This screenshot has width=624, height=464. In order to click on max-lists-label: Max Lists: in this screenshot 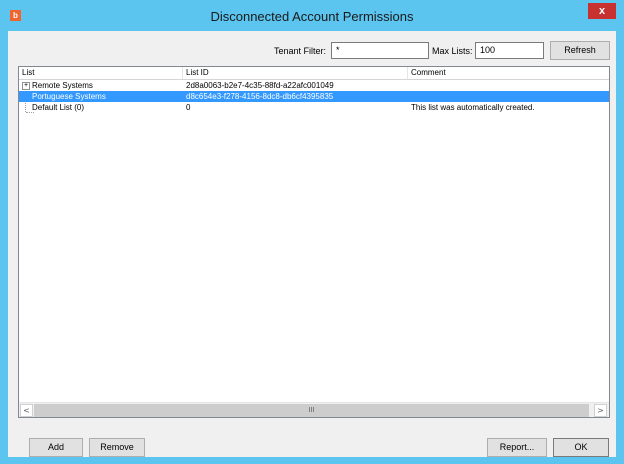, I will do `click(452, 51)`.